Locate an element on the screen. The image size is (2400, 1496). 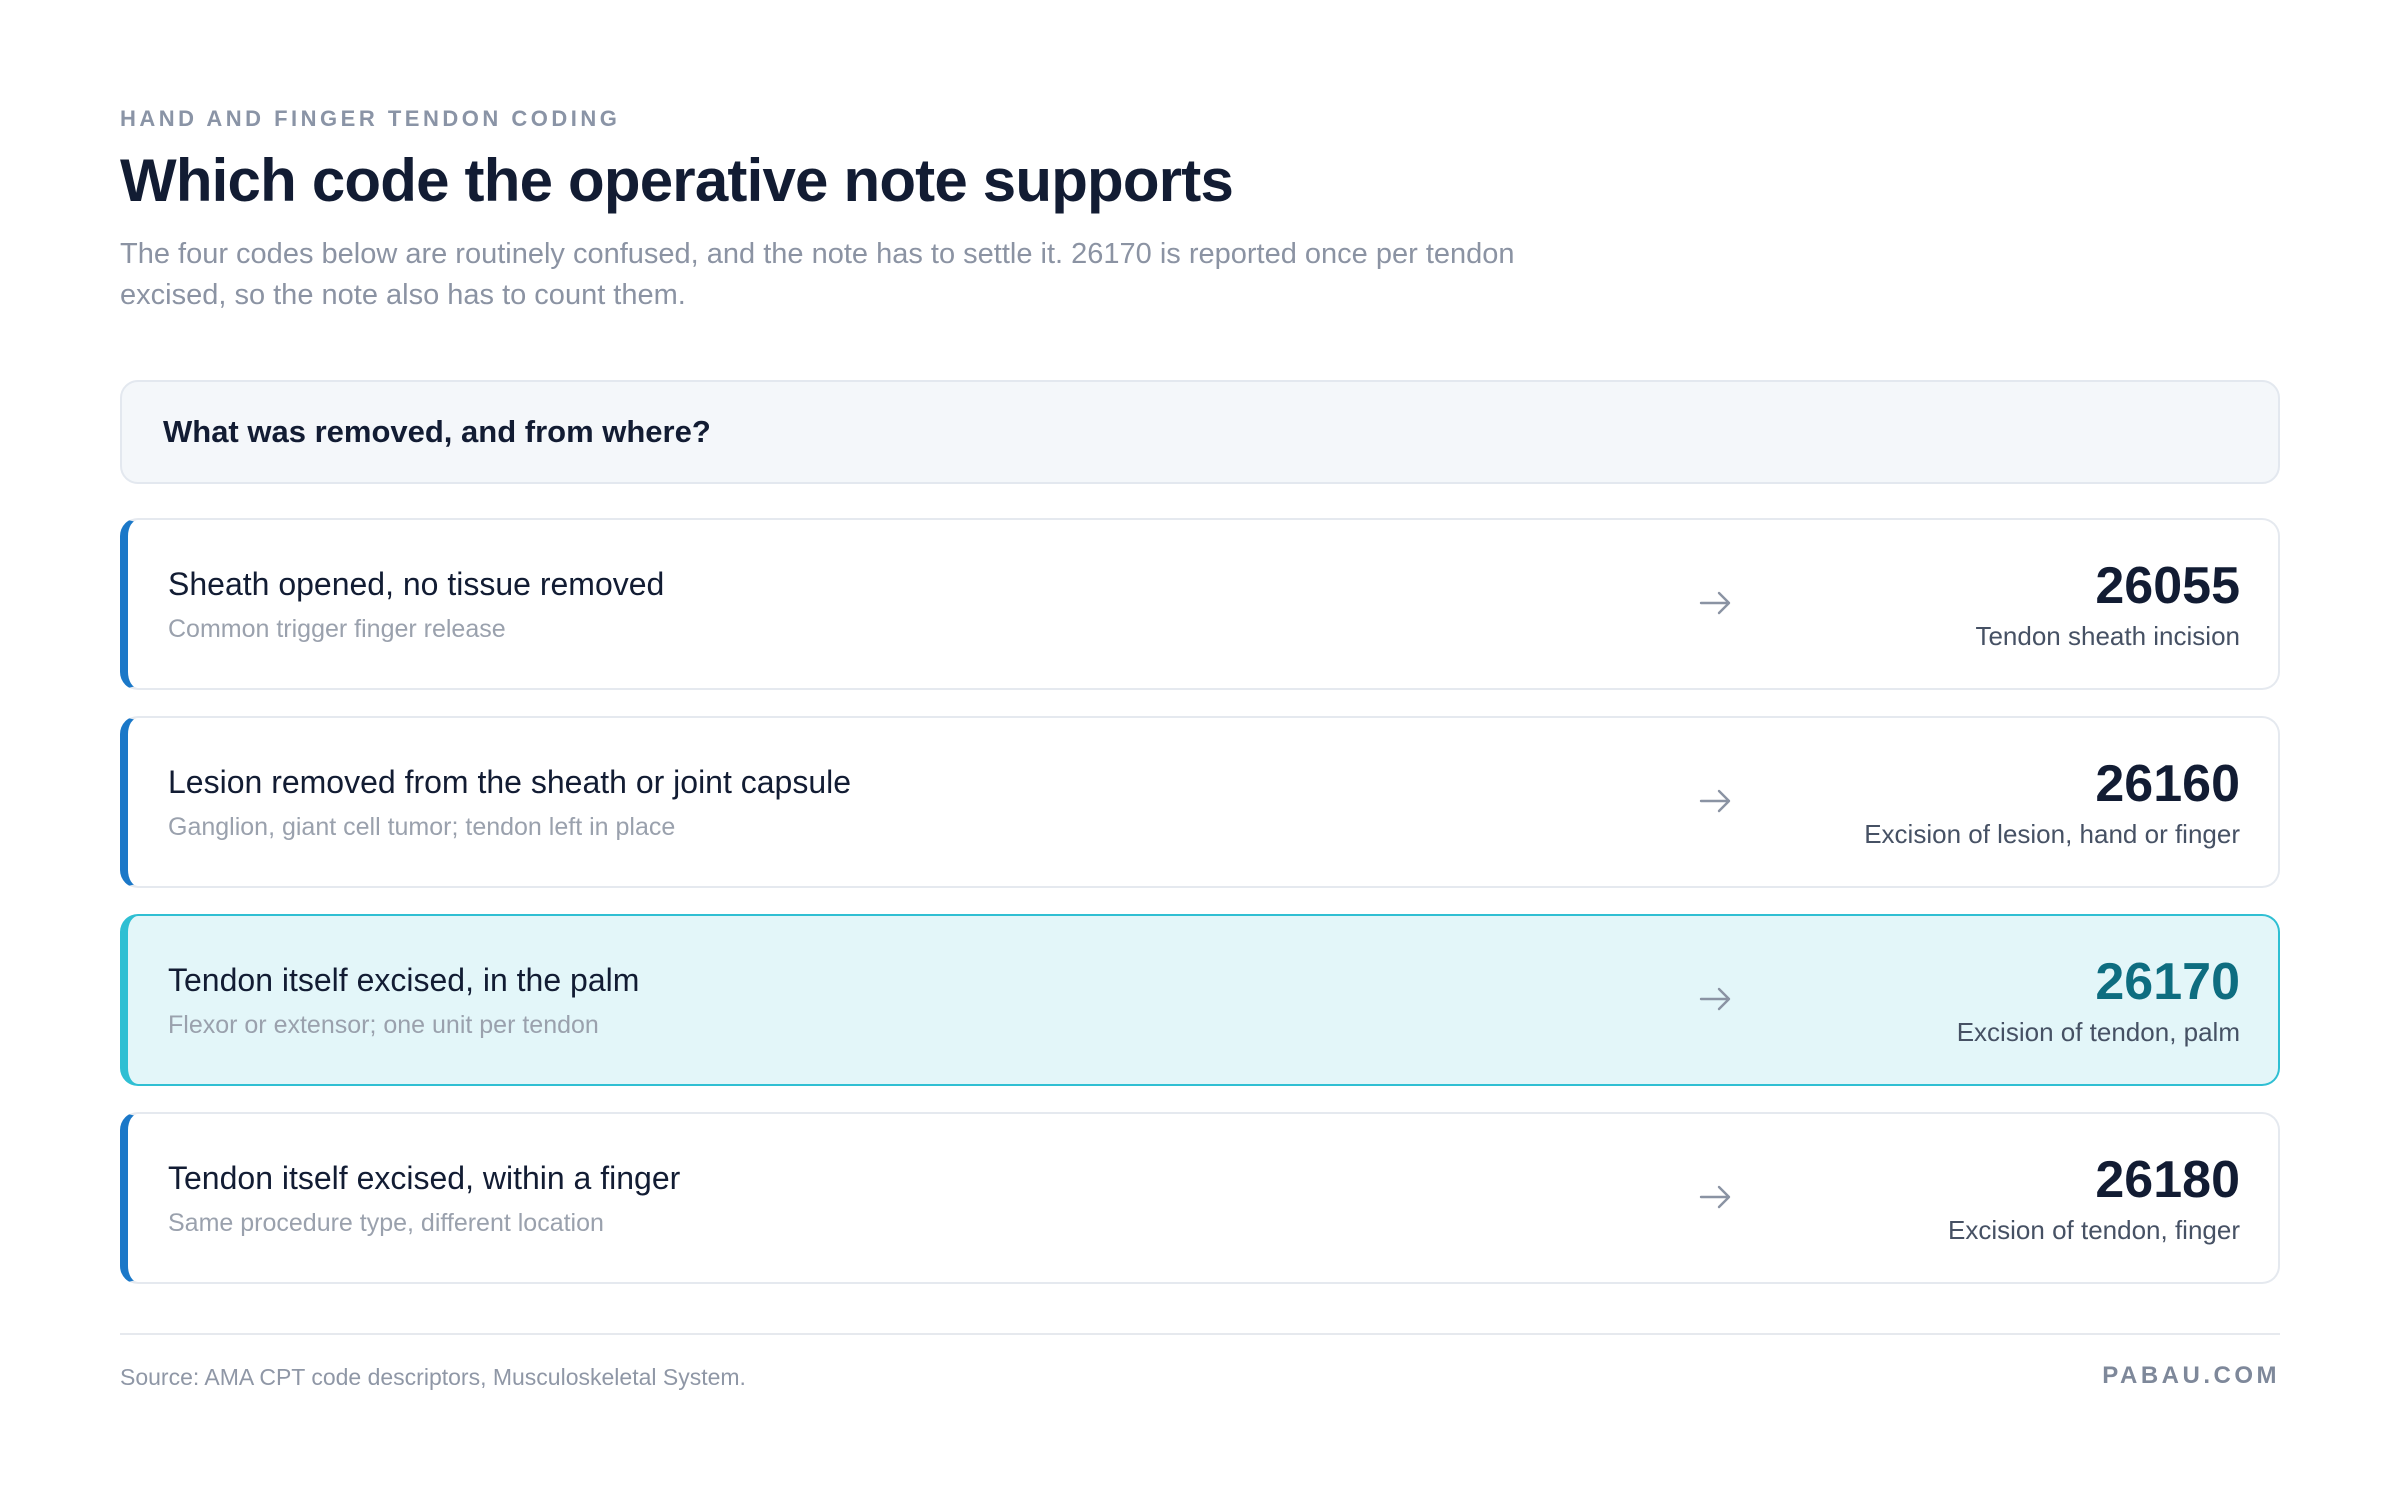
row-title: Tendon itself excised, within a finger is located at coordinates (424, 1178).